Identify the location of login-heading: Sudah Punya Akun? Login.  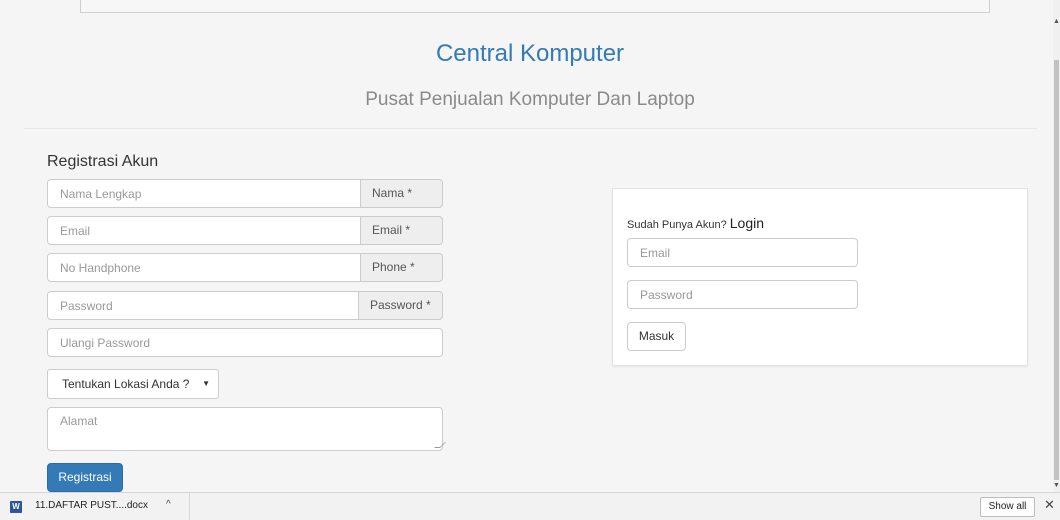
(695, 223).